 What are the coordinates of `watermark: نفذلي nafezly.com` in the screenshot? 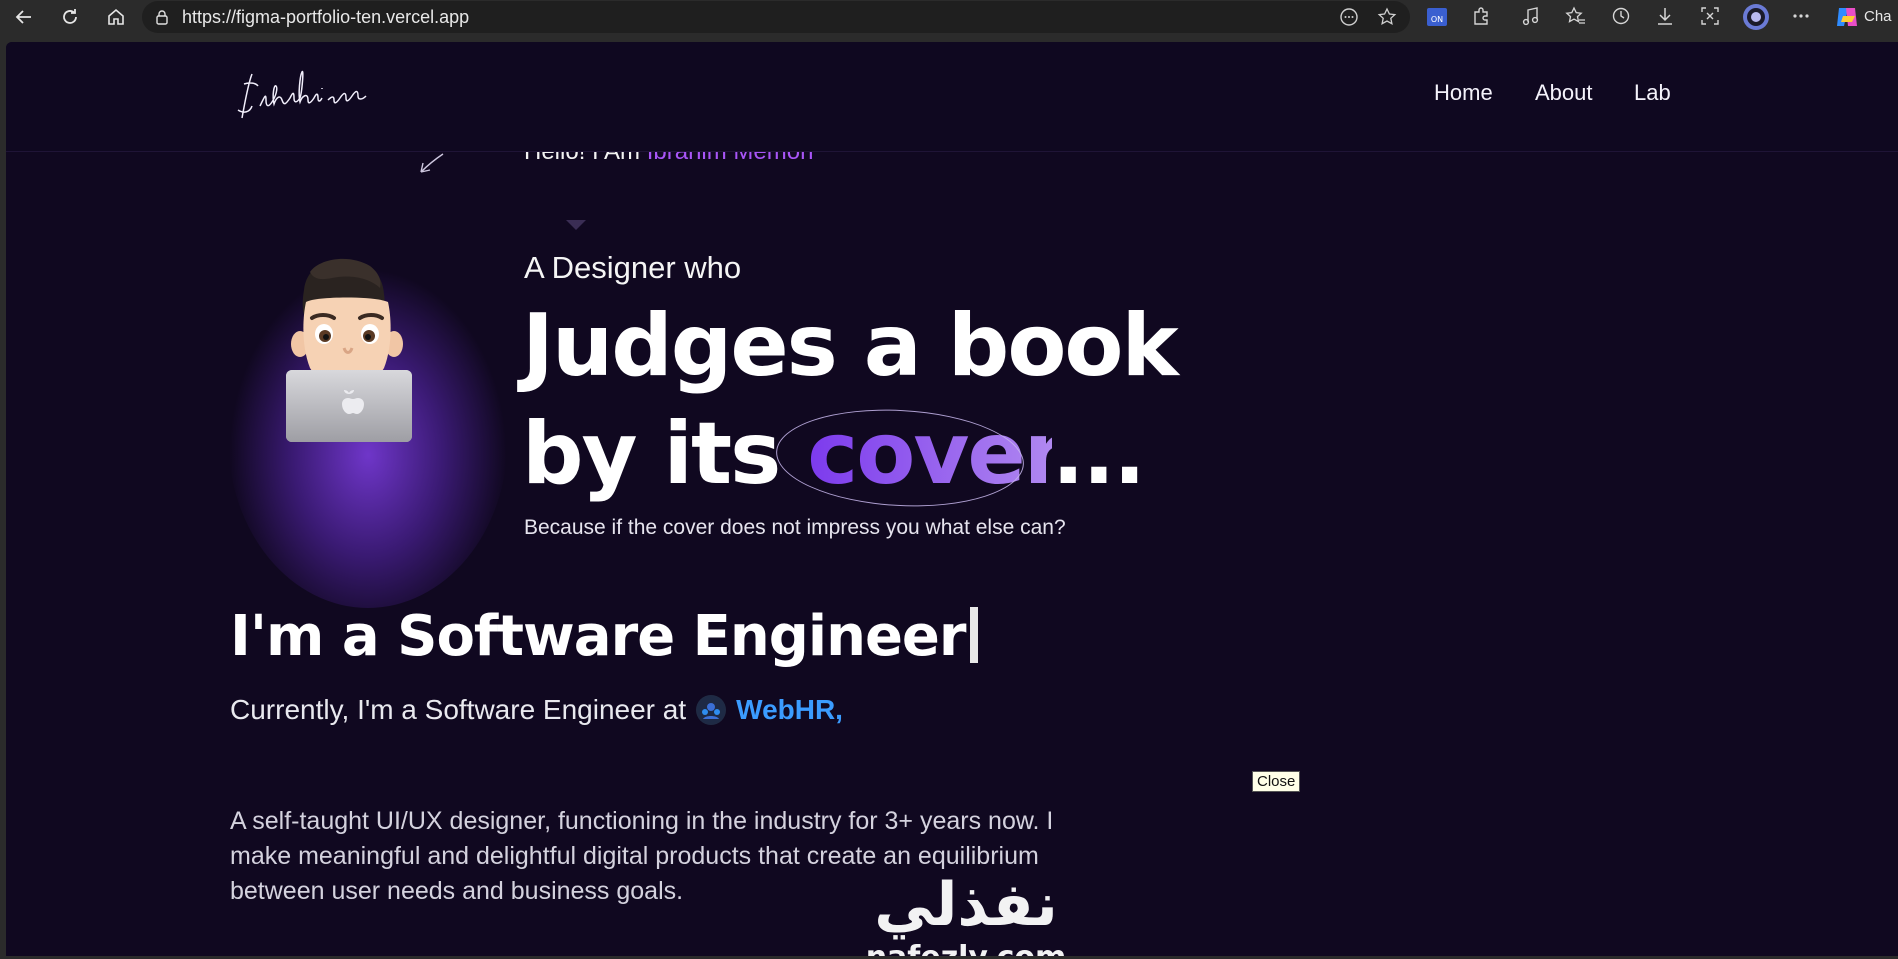 It's located at (966, 913).